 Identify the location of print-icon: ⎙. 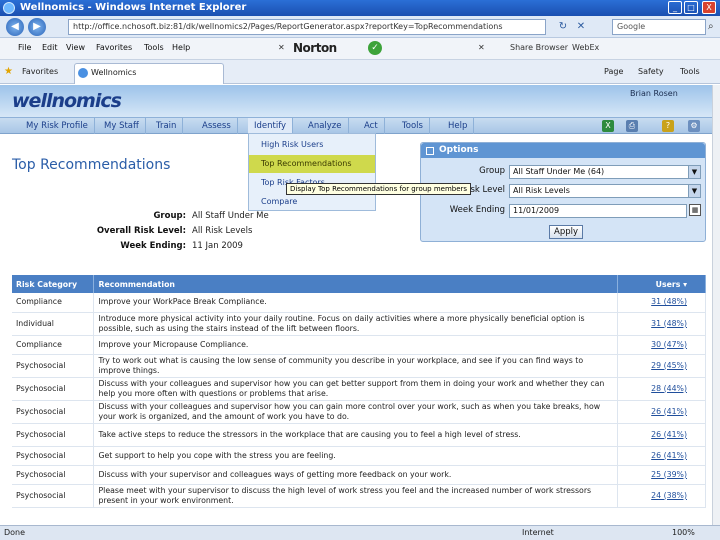
(632, 126).